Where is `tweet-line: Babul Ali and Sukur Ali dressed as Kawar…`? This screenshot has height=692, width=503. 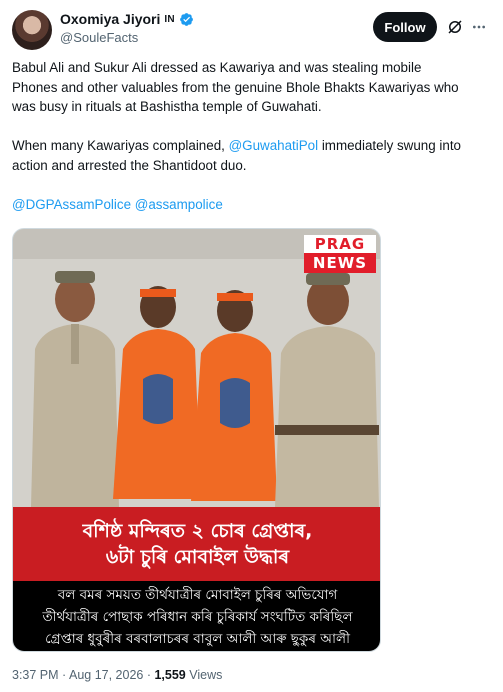
tweet-line: Babul Ali and Sukur Ali dressed as Kawar… is located at coordinates (217, 67).